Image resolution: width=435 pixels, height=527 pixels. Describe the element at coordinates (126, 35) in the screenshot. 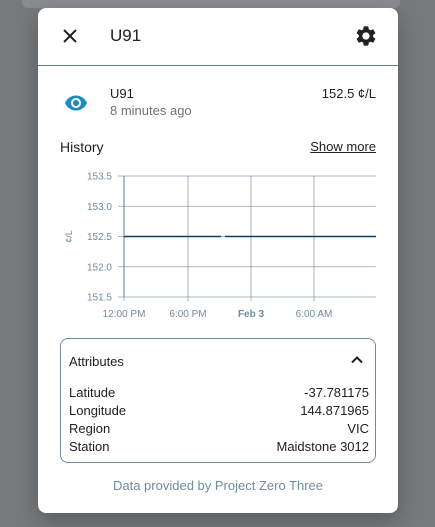

I see `dialog-title: U91` at that location.